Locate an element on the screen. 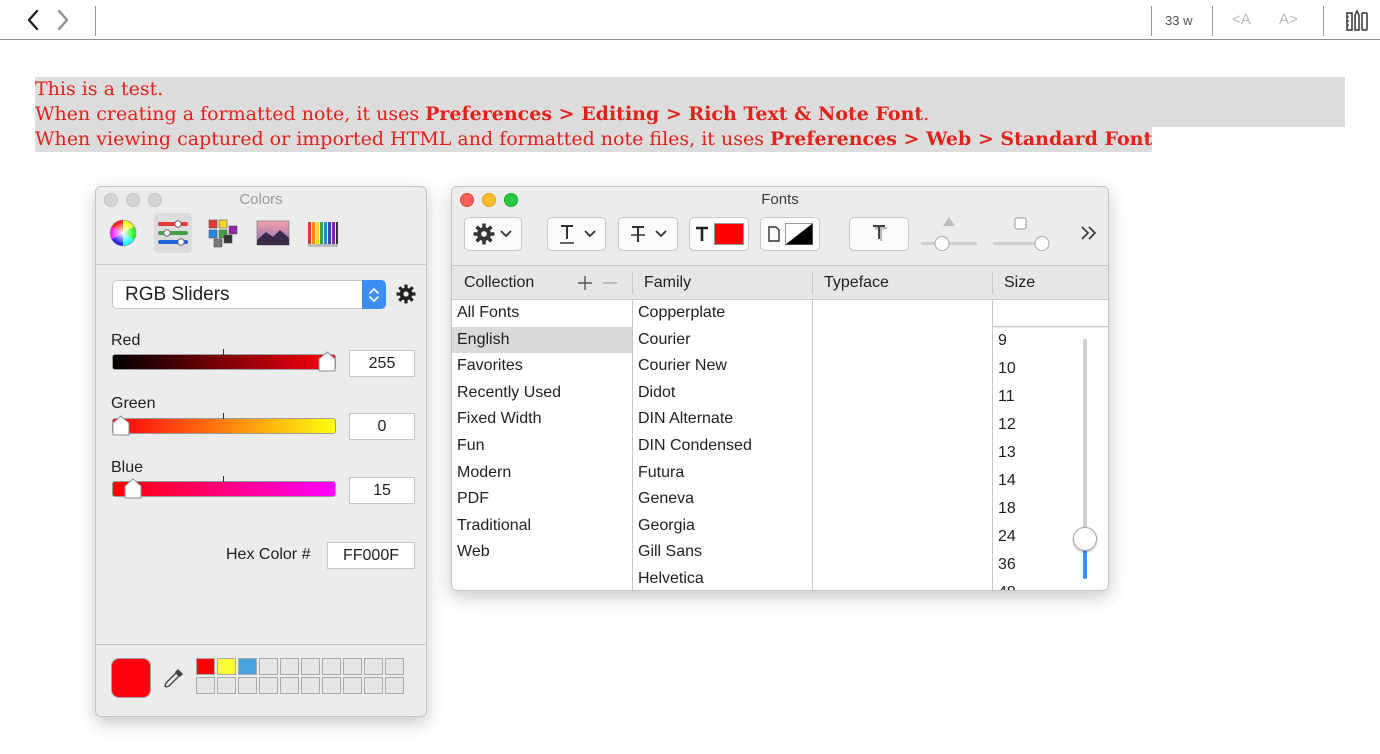 Image resolution: width=1380 pixels, height=754 pixels. family-item: Georgia is located at coordinates (722, 526).